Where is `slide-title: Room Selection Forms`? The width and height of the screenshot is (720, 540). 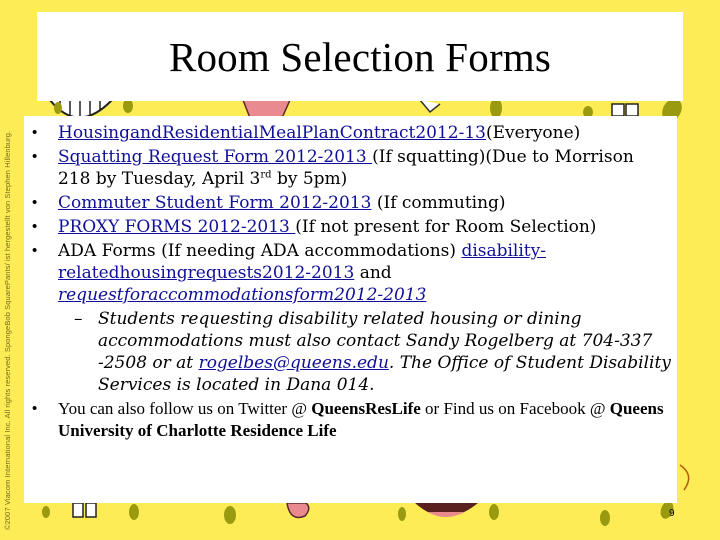 slide-title: Room Selection Forms is located at coordinates (360, 56).